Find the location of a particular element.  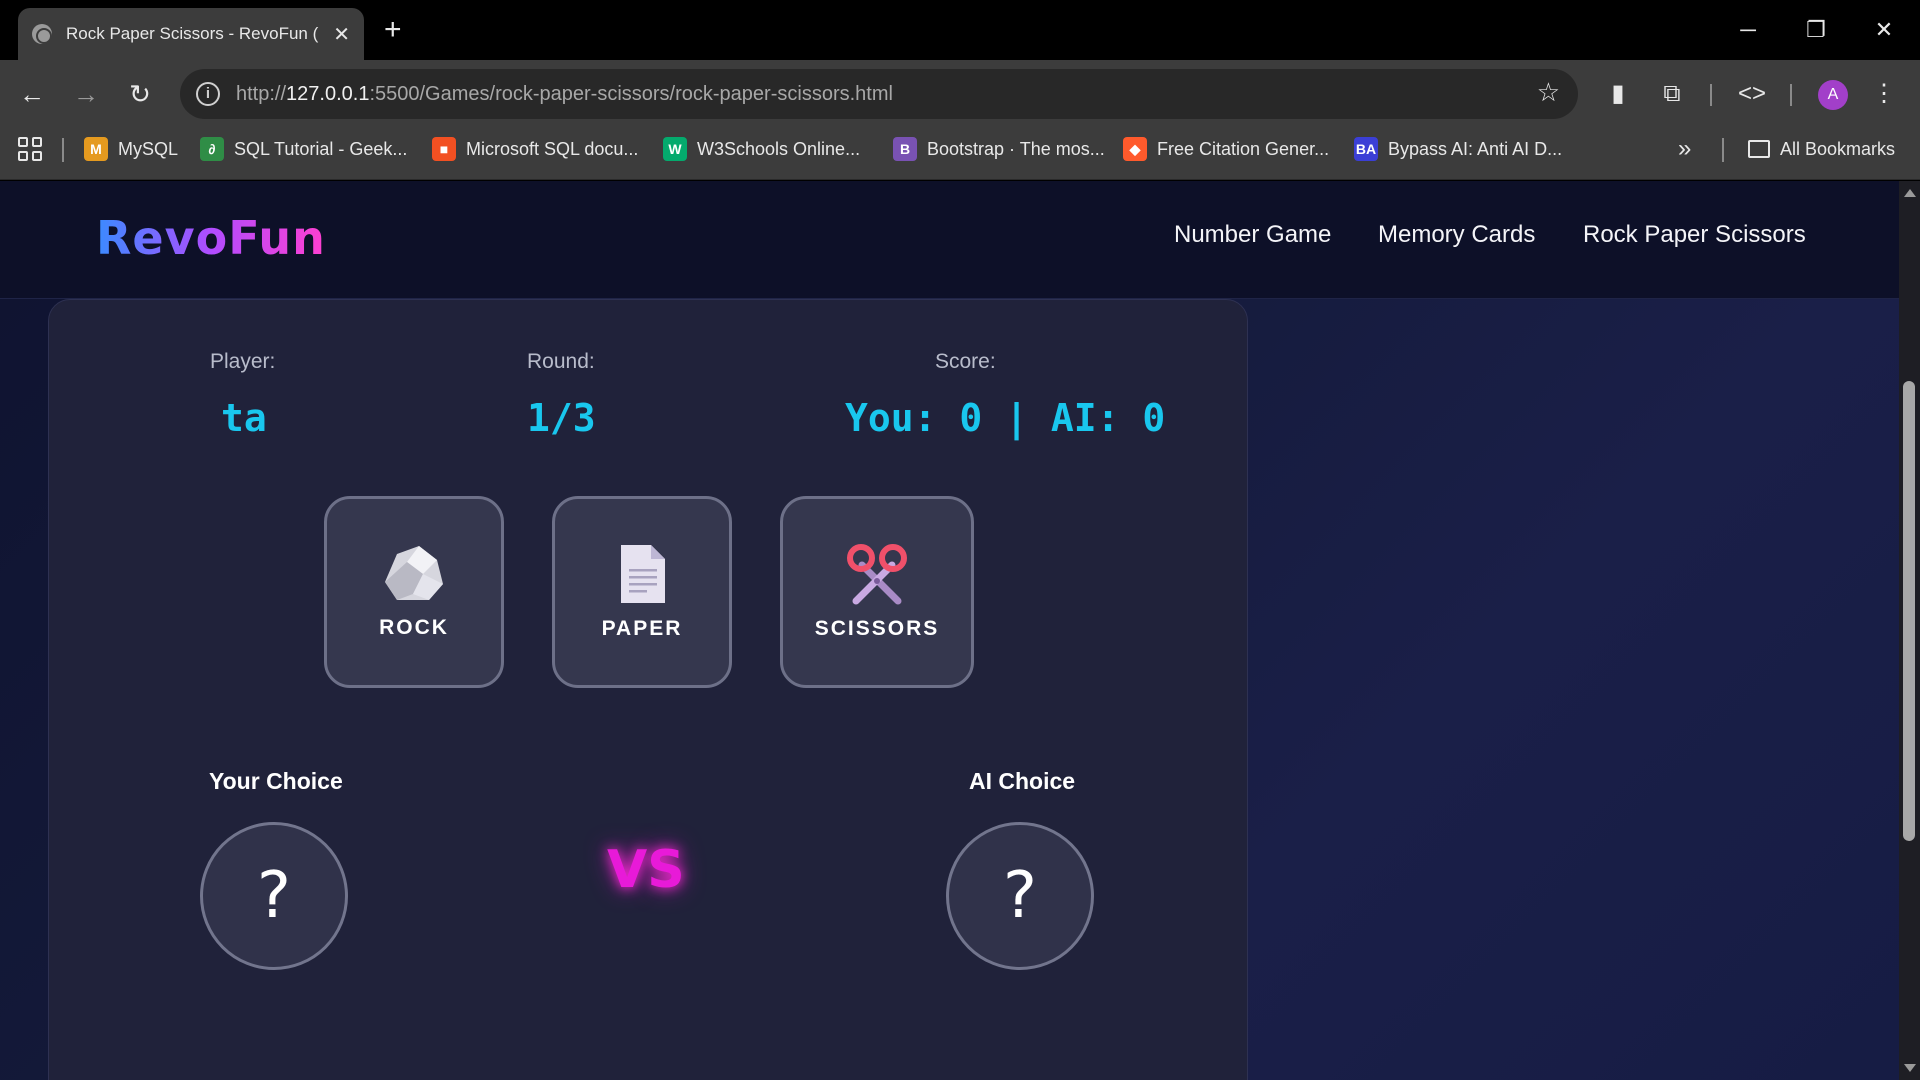

bookmark-star-icon: ☆ is located at coordinates (1548, 92).